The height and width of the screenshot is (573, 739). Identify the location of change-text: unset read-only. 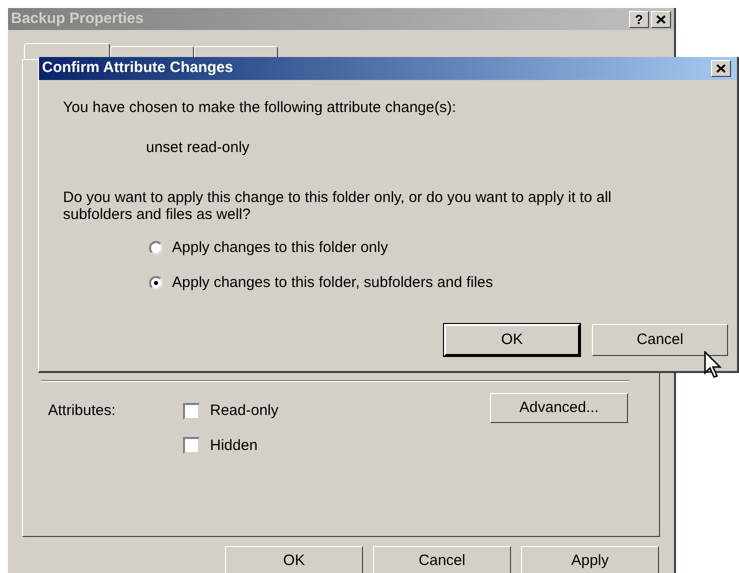
(198, 148).